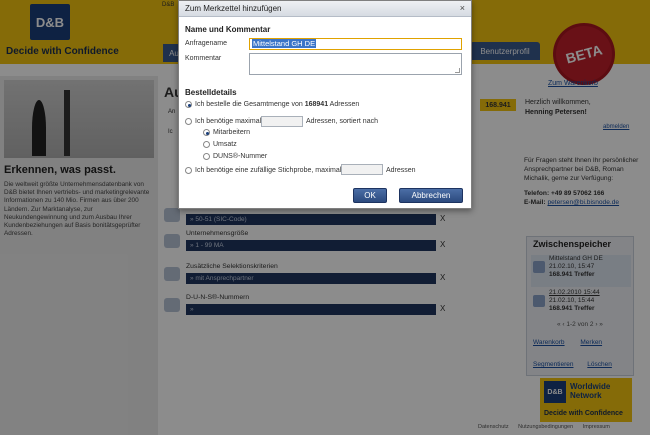  What do you see at coordinates (342, 121) in the screenshot?
I see `option-max-suffix: Adressen, sortiert nach` at bounding box center [342, 121].